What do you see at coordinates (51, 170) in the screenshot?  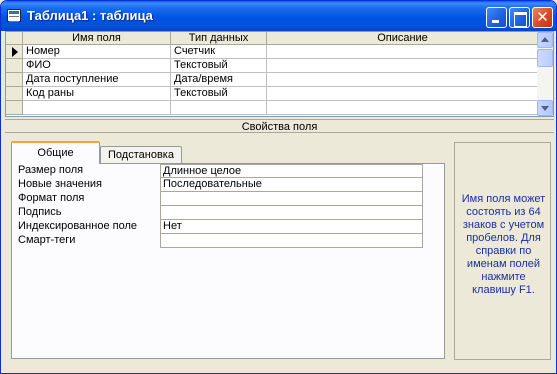 I see `property-label: Размер поля` at bounding box center [51, 170].